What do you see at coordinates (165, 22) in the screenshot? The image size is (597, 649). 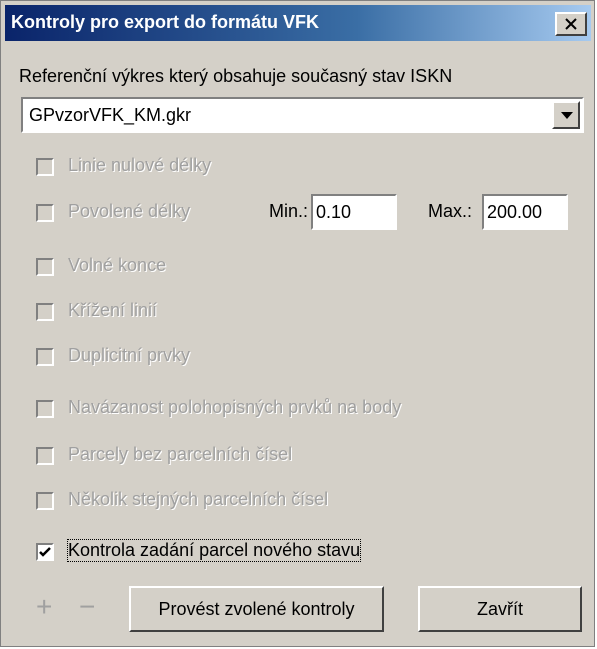 I see `window-title: Kontroly pro export do formátu VFK` at bounding box center [165, 22].